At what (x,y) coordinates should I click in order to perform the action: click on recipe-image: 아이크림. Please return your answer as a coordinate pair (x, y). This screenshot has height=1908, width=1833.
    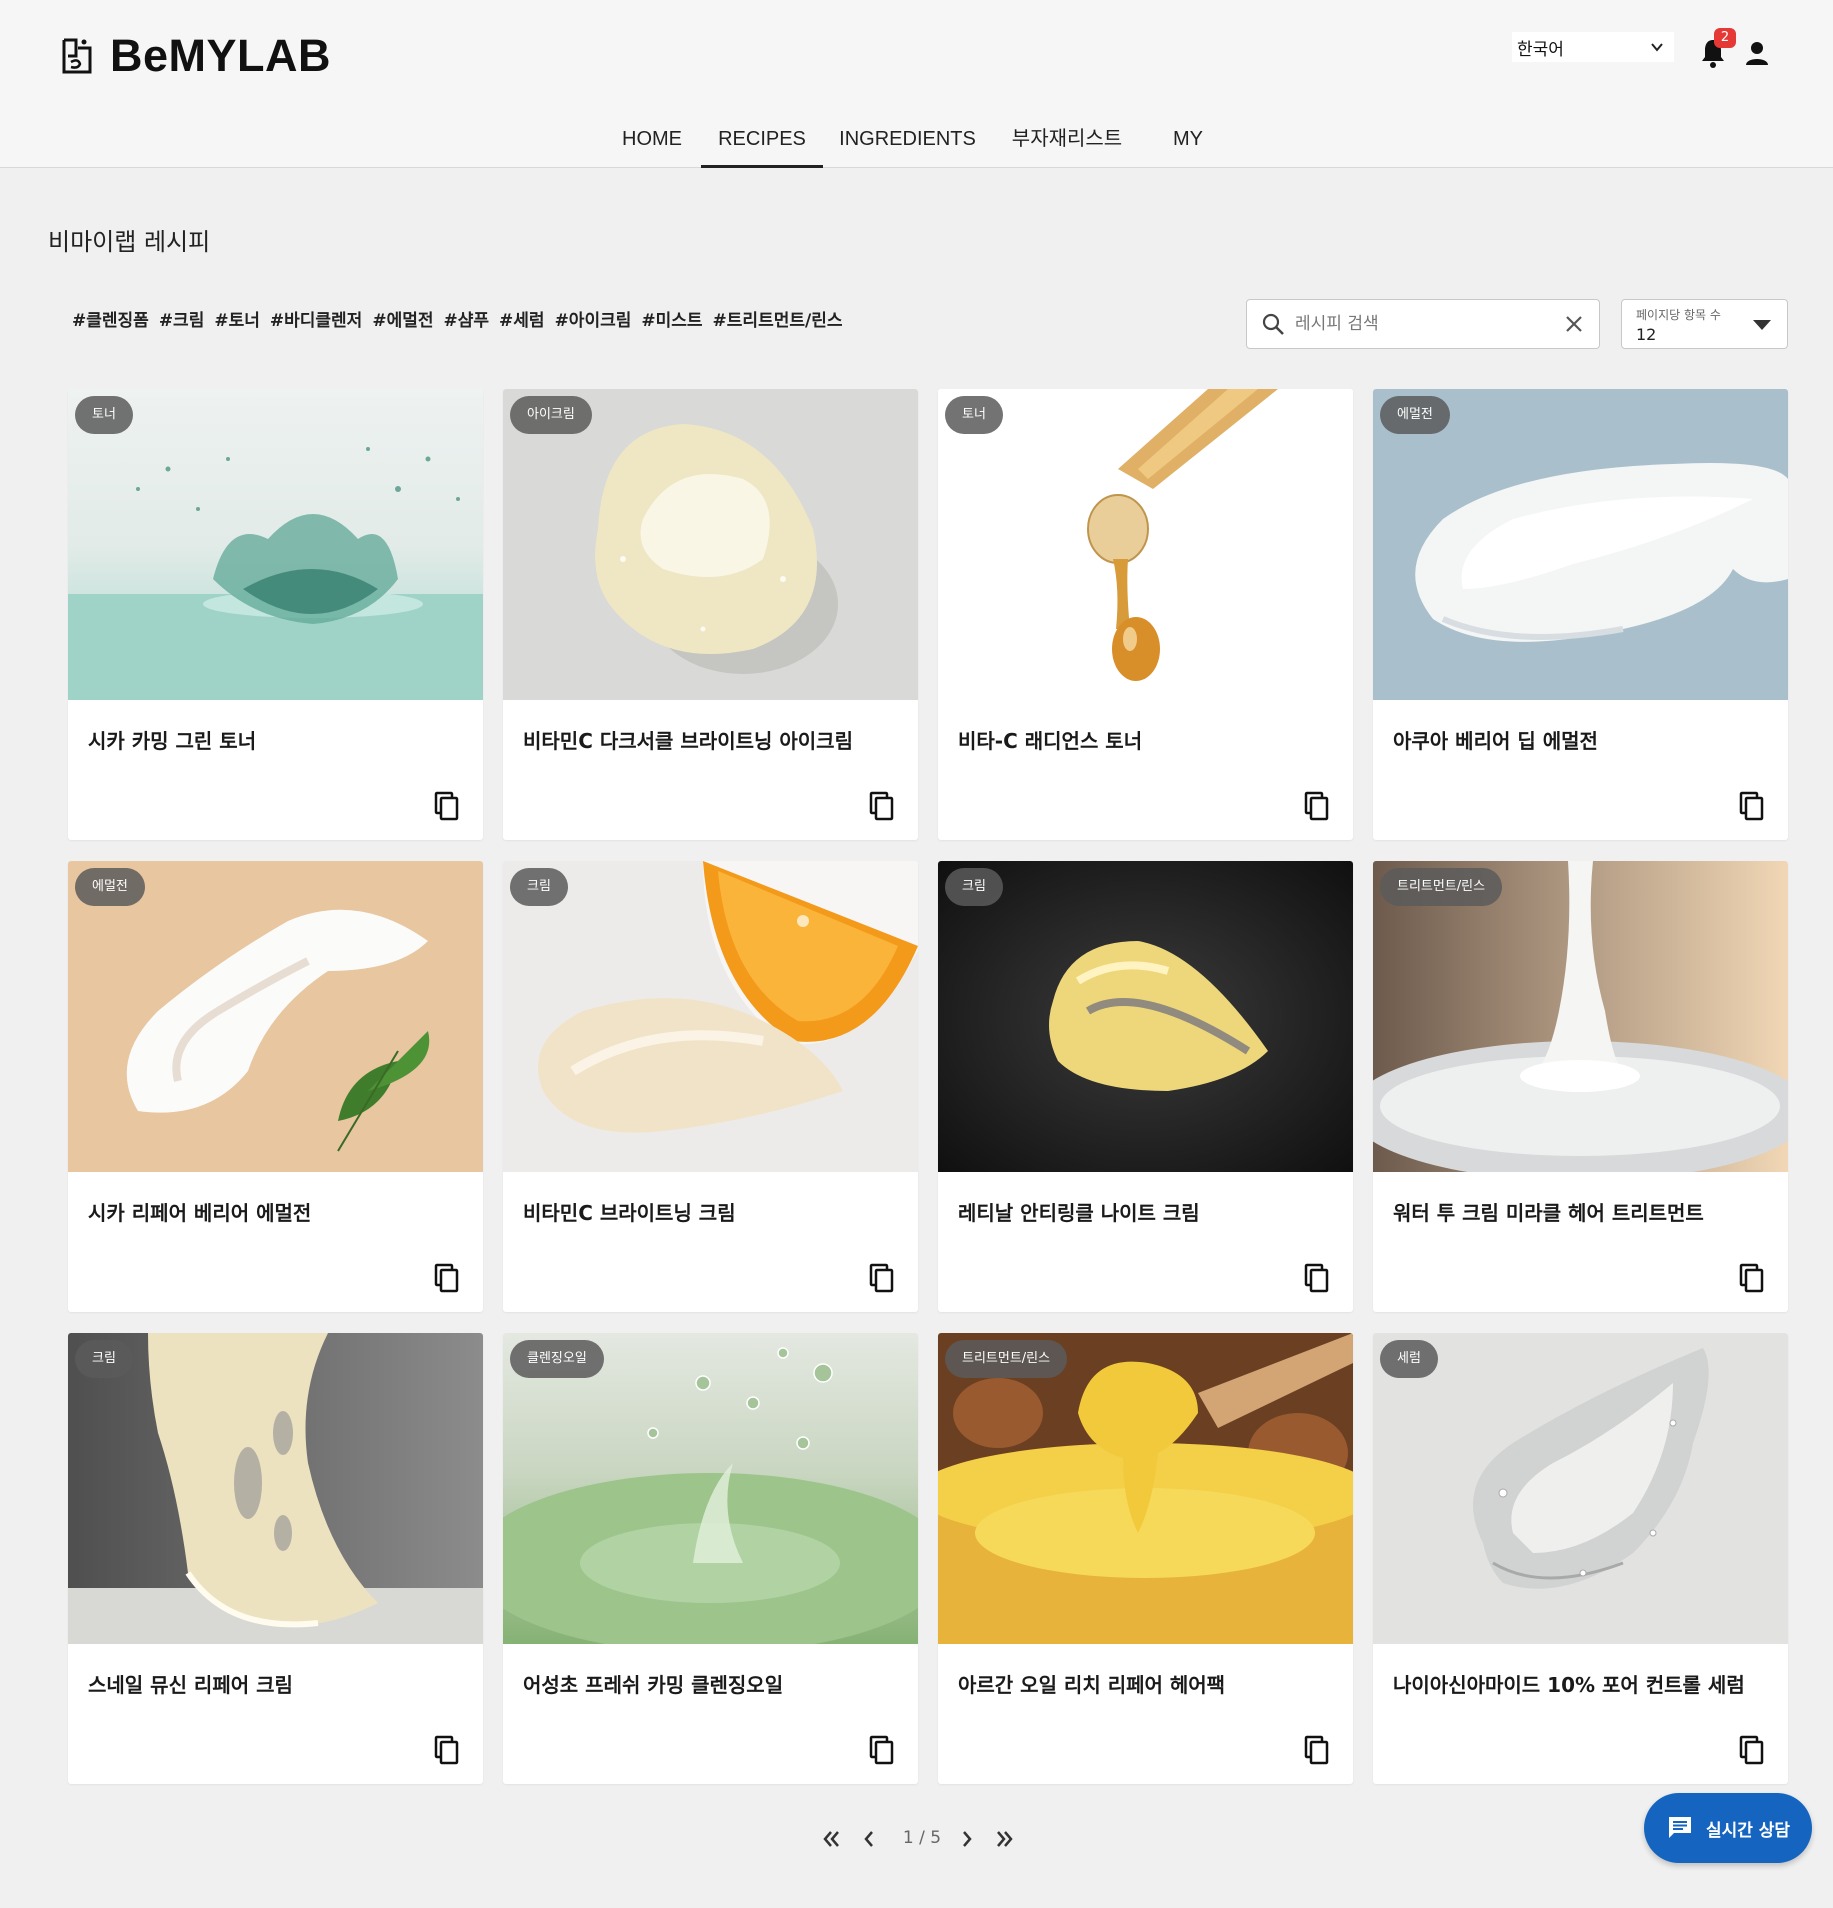
    Looking at the image, I should click on (710, 544).